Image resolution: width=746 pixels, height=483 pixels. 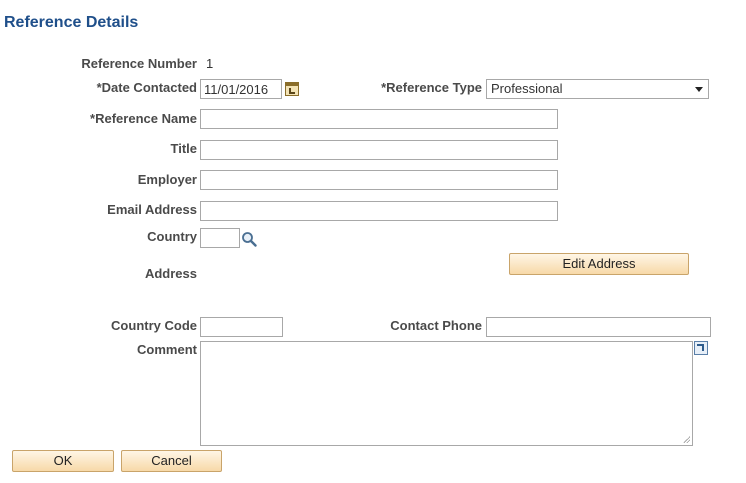 I want to click on page-title: Reference Details, so click(x=71, y=22).